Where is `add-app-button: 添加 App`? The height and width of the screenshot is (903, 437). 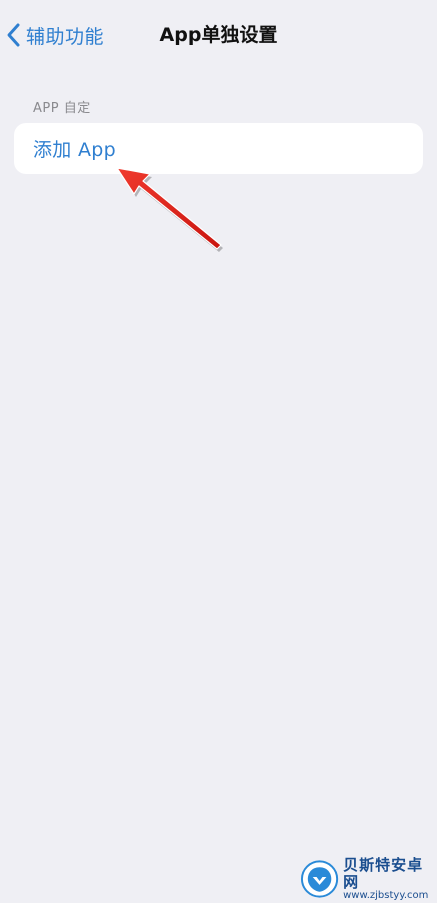 add-app-button: 添加 App is located at coordinates (218, 148).